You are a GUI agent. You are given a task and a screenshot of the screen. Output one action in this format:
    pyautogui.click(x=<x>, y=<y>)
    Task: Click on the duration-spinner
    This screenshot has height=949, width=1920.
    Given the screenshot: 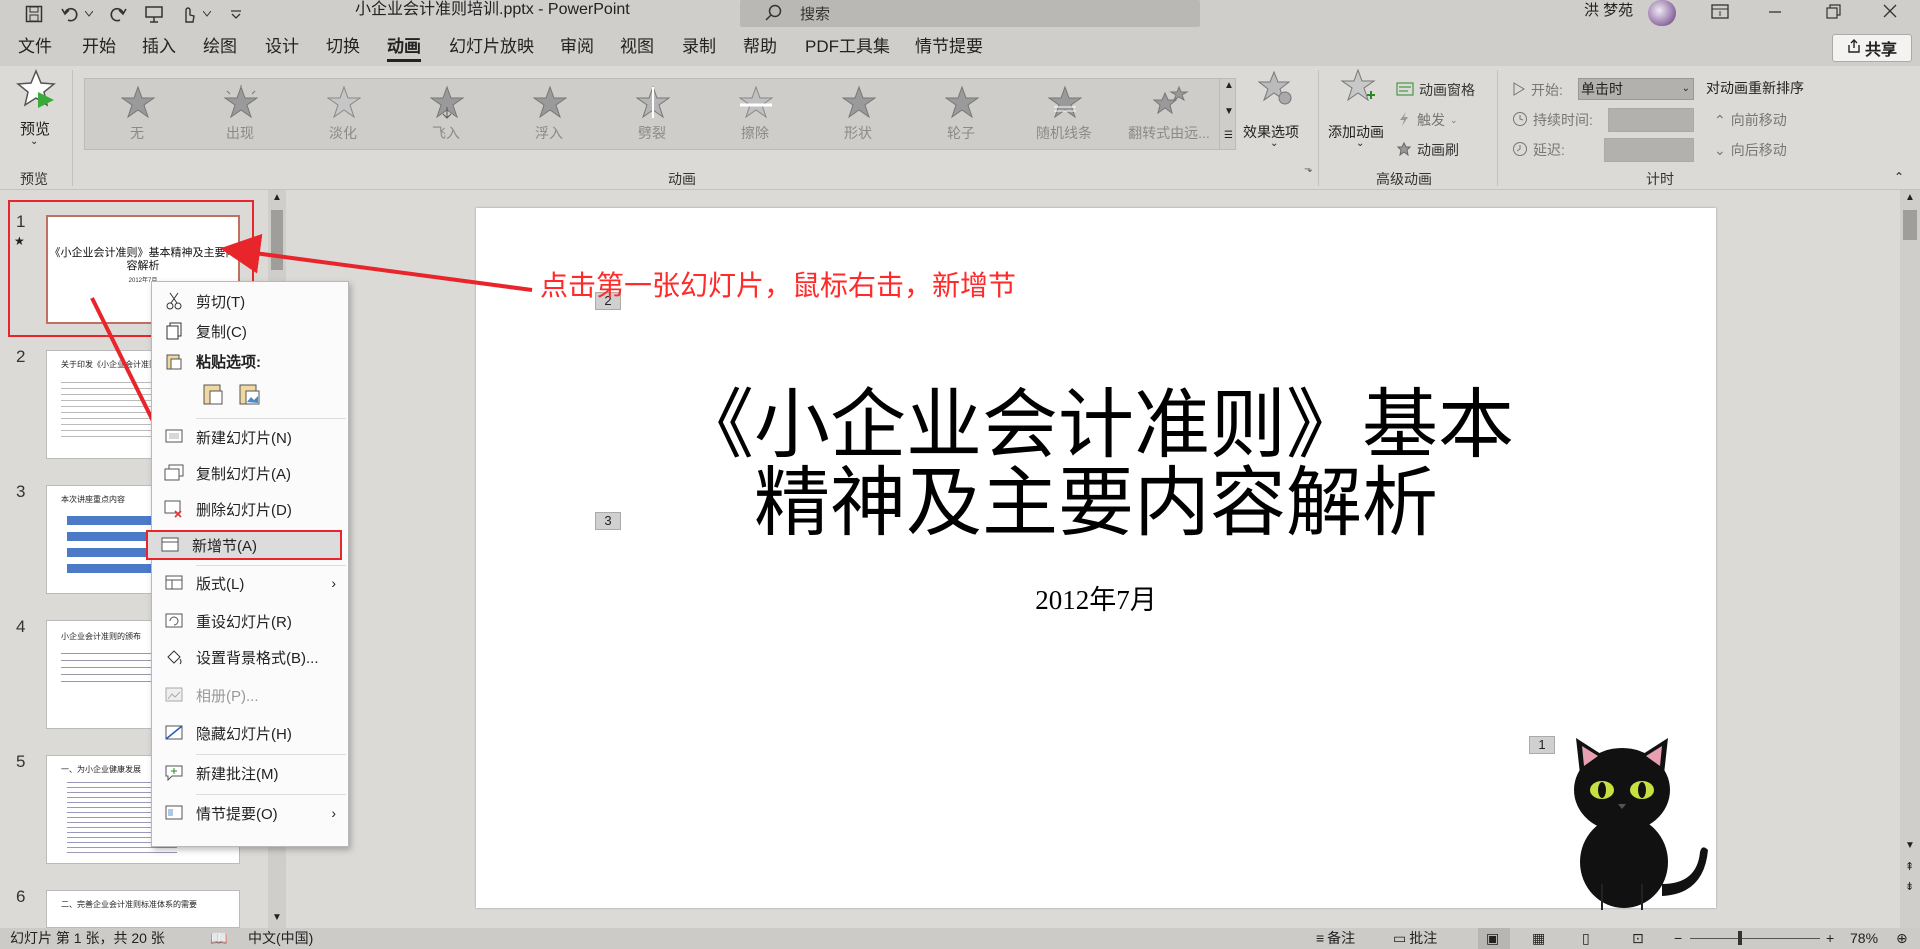 What is the action you would take?
    pyautogui.click(x=1651, y=120)
    